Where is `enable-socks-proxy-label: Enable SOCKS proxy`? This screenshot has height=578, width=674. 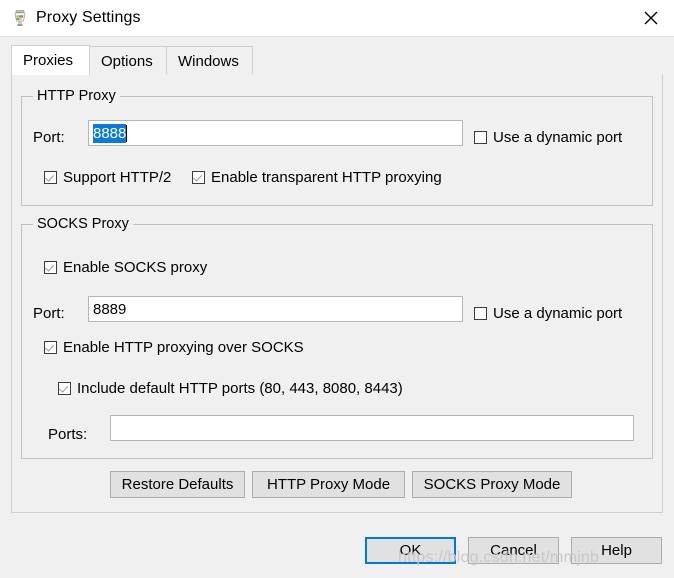 enable-socks-proxy-label: Enable SOCKS proxy is located at coordinates (135, 267).